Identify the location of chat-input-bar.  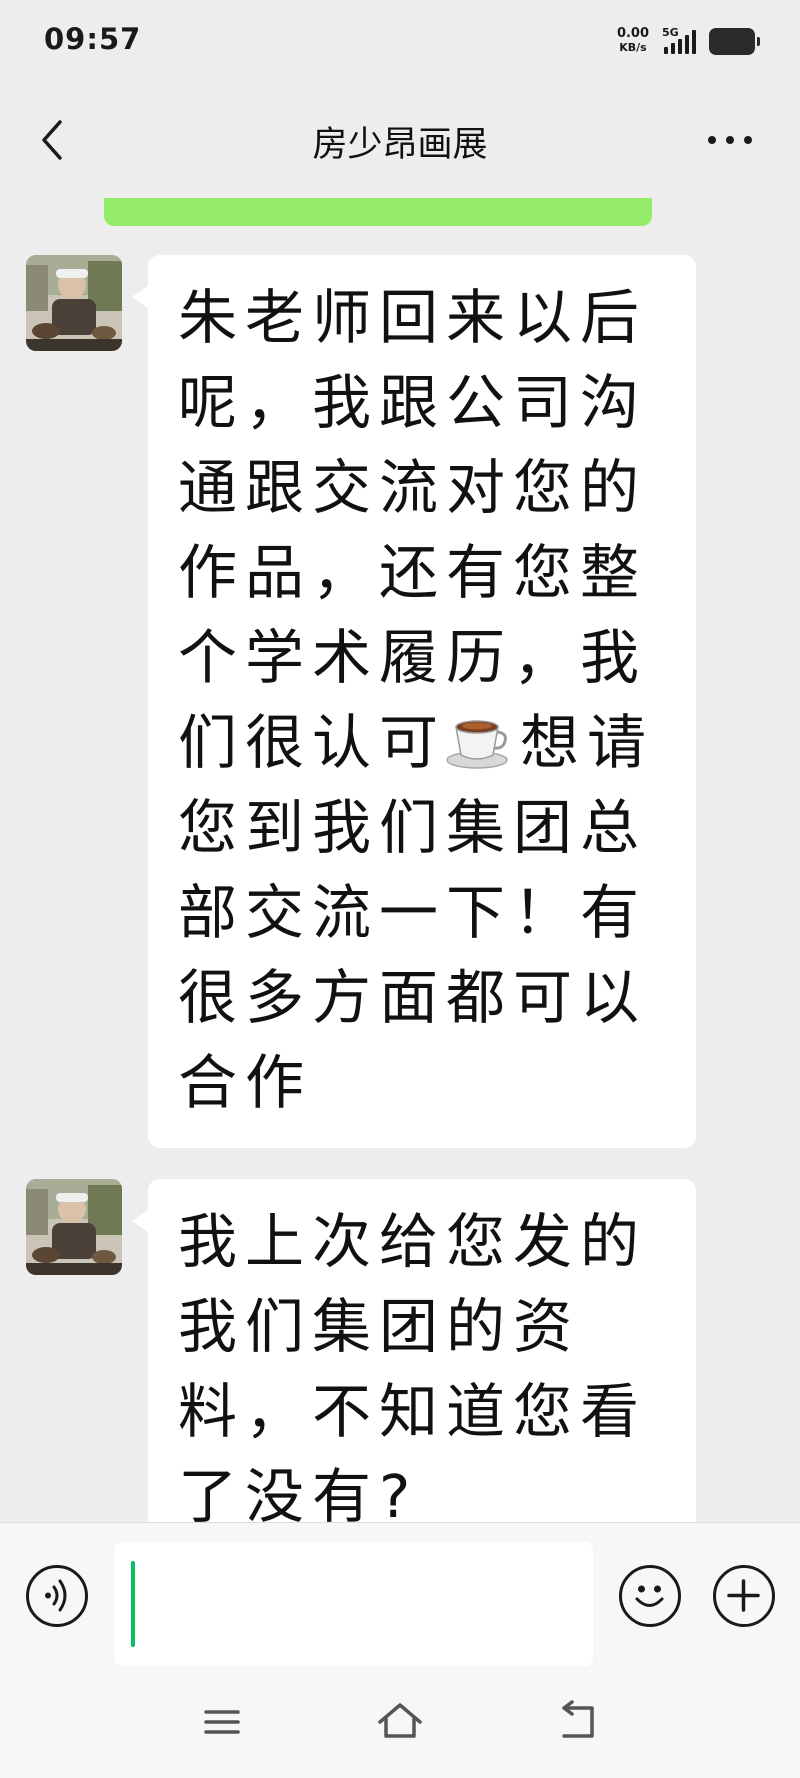
(400, 1596).